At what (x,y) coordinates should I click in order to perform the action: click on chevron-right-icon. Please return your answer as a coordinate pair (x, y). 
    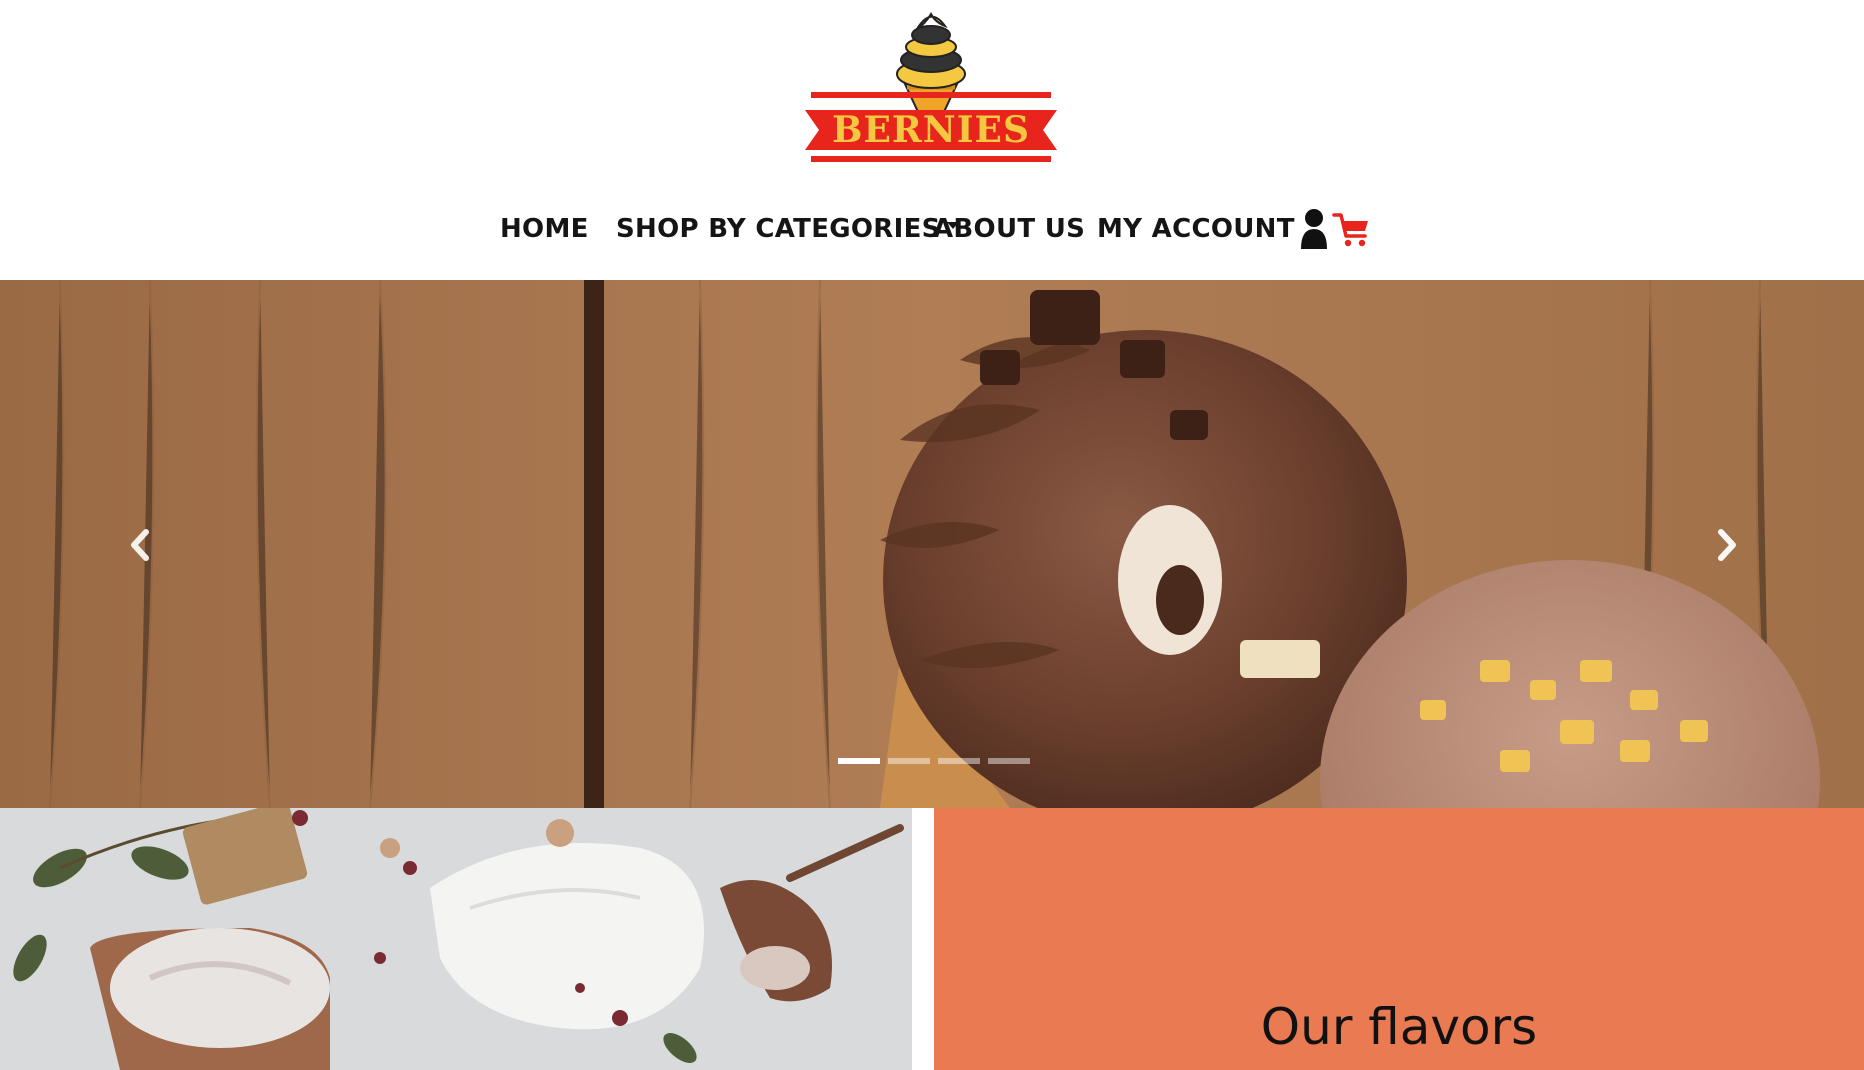
    Looking at the image, I should click on (1727, 545).